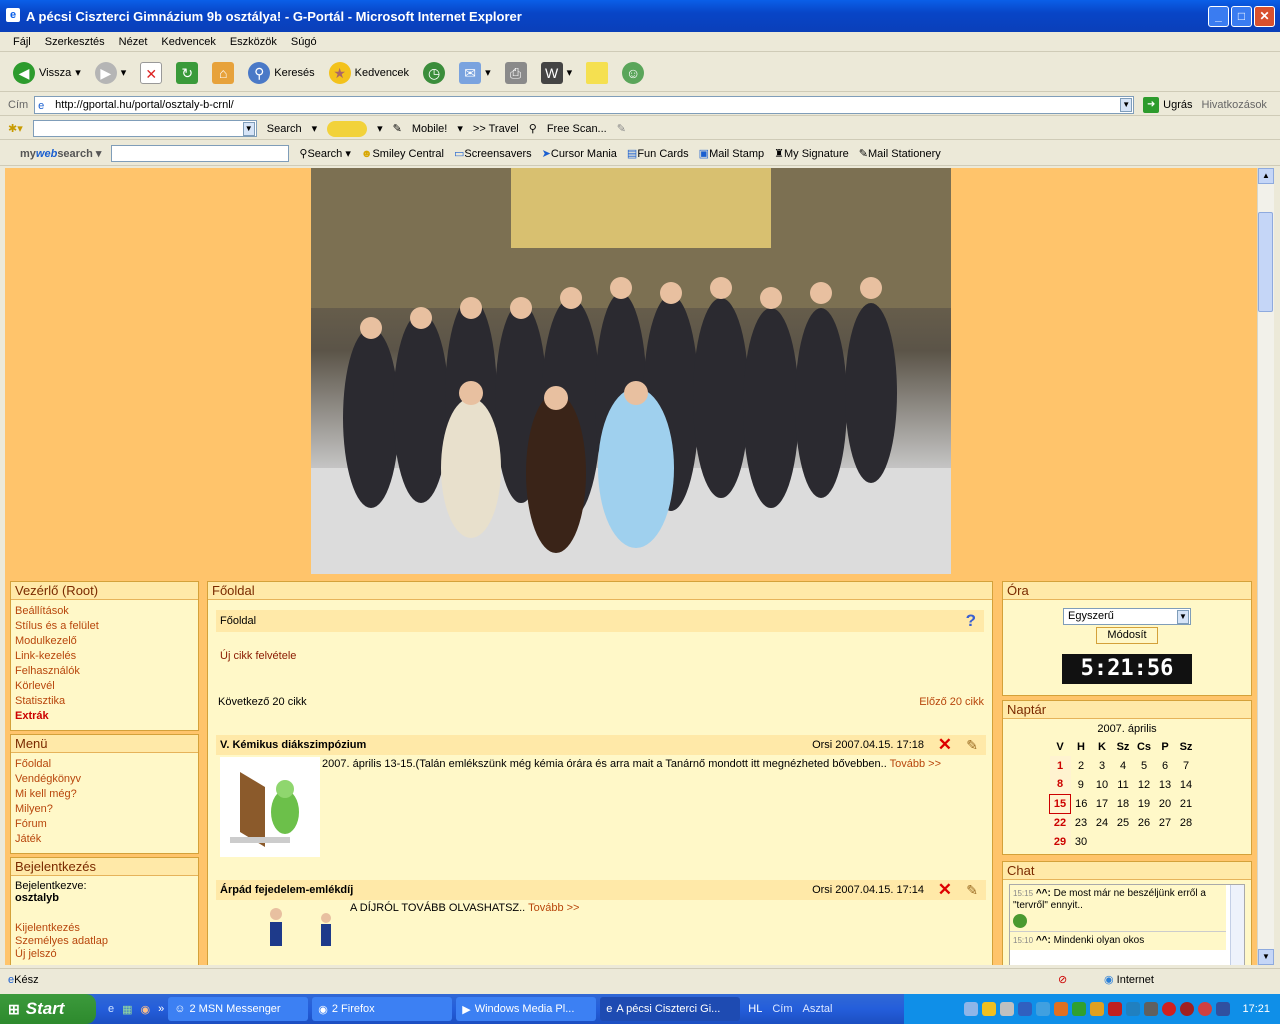 The width and height of the screenshot is (1280, 1024). Describe the element at coordinates (1081, 765) in the screenshot. I see `cal-day: 2` at that location.